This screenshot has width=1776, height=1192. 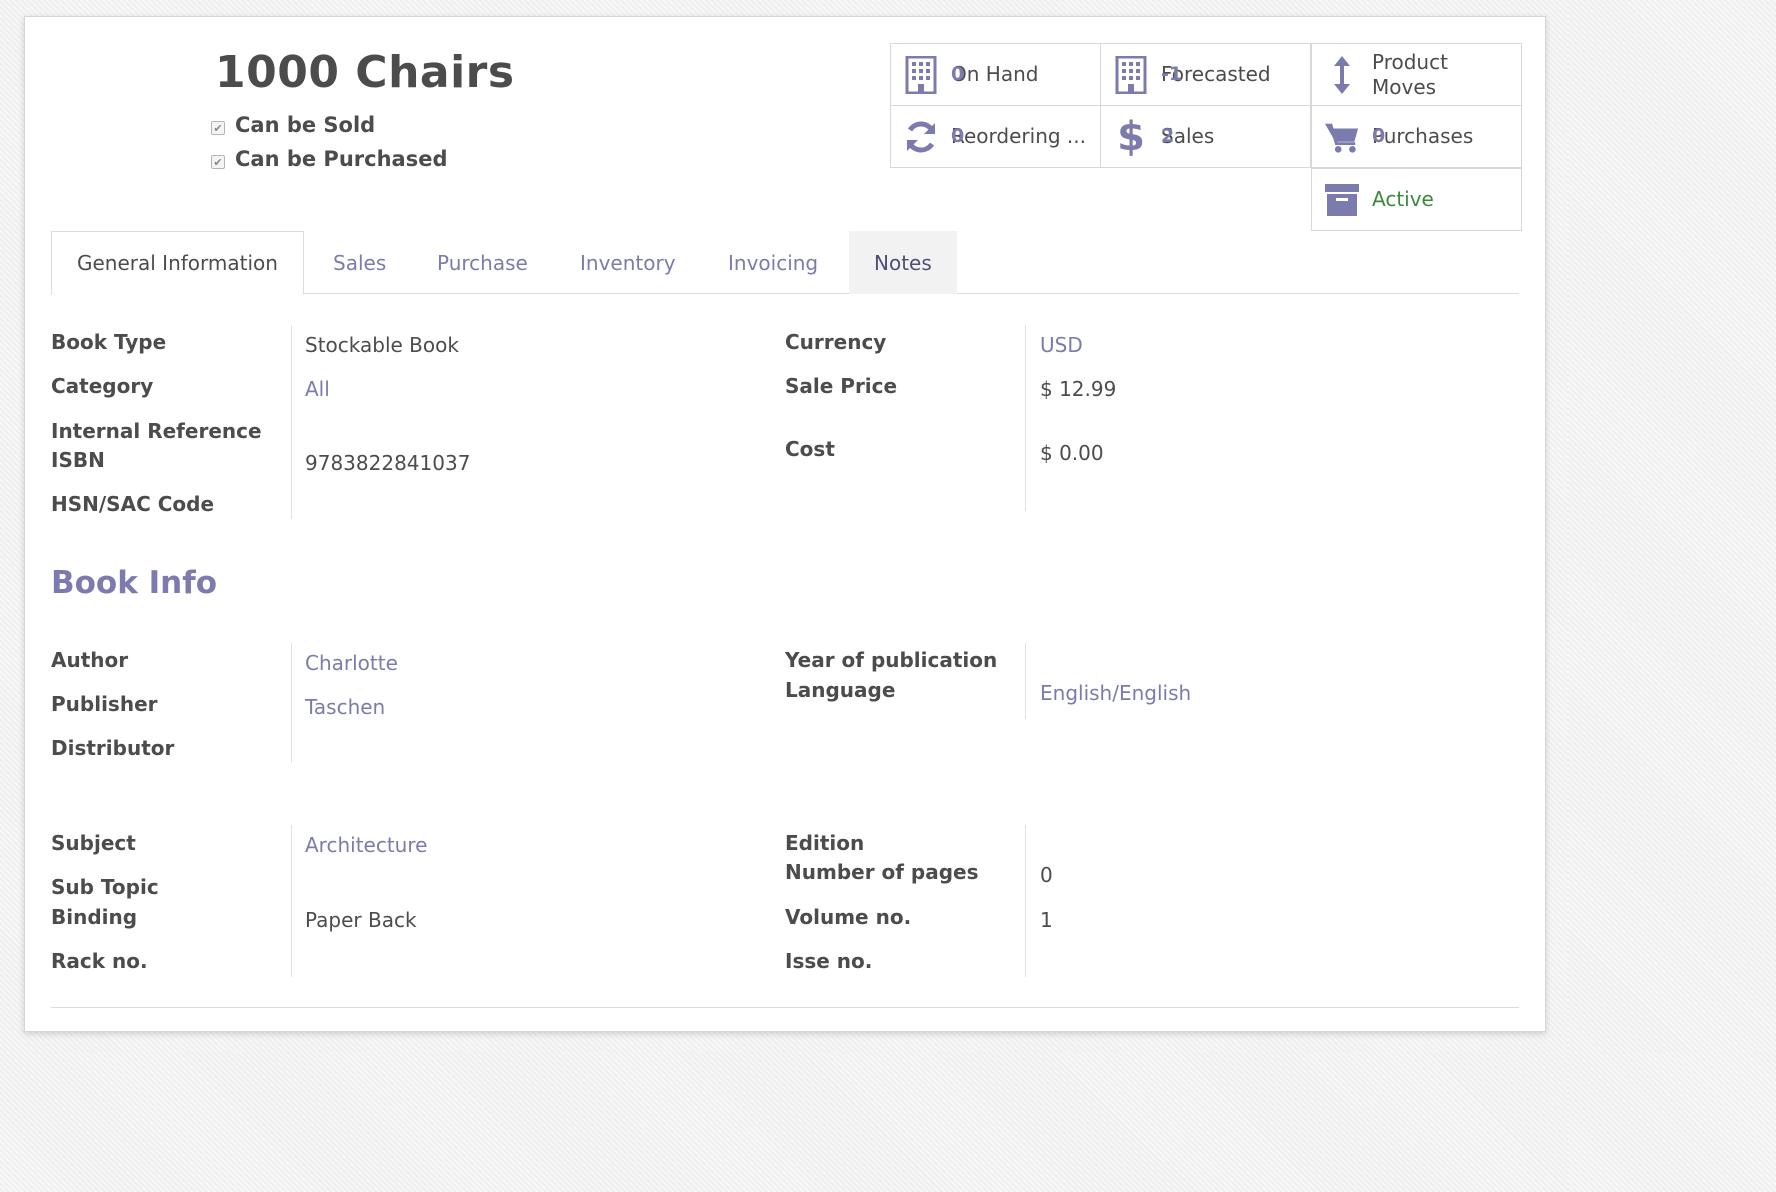 What do you see at coordinates (921, 137) in the screenshot?
I see `refresh-icon` at bounding box center [921, 137].